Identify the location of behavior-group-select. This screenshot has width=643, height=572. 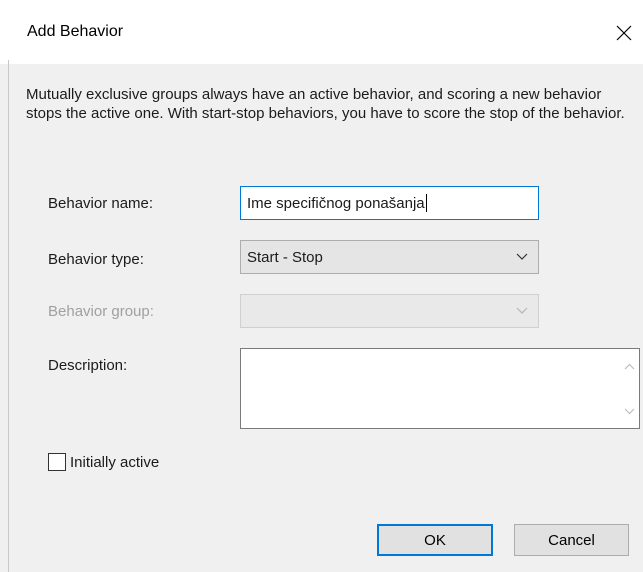
(389, 311).